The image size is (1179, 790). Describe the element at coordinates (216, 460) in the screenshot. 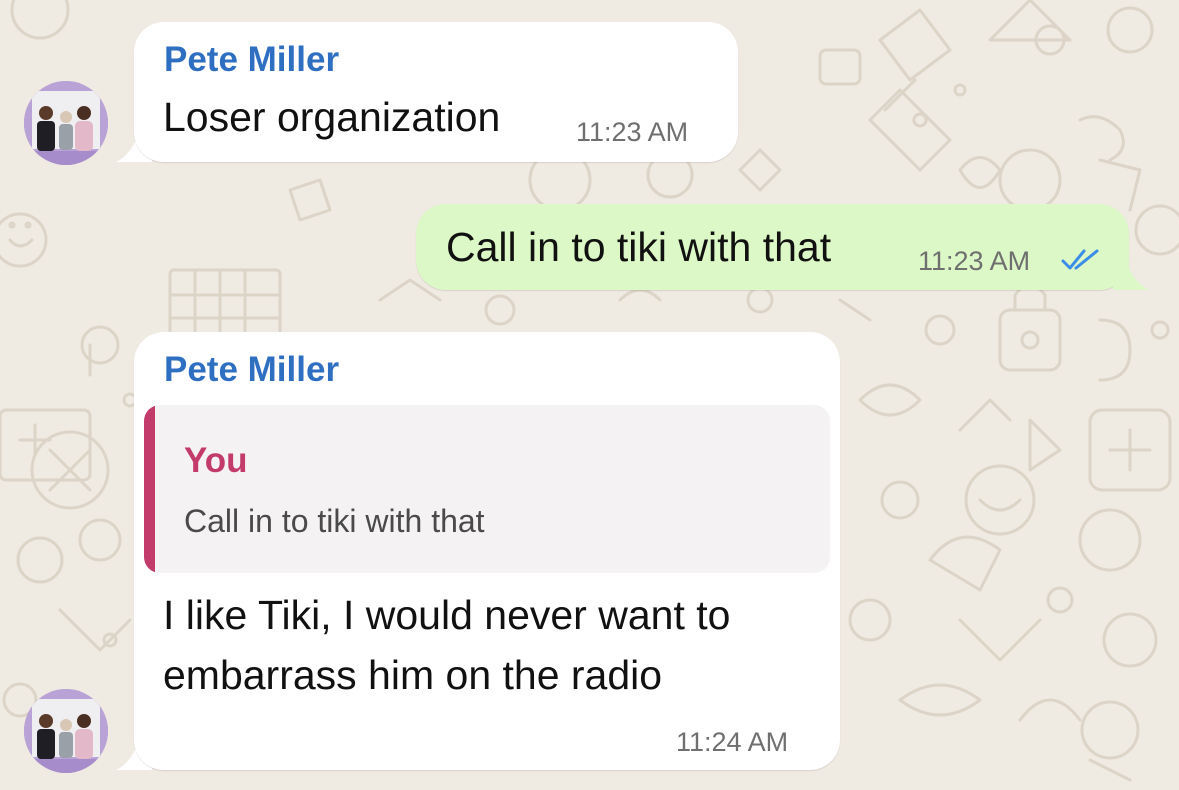

I see `quoted-author: You` at that location.